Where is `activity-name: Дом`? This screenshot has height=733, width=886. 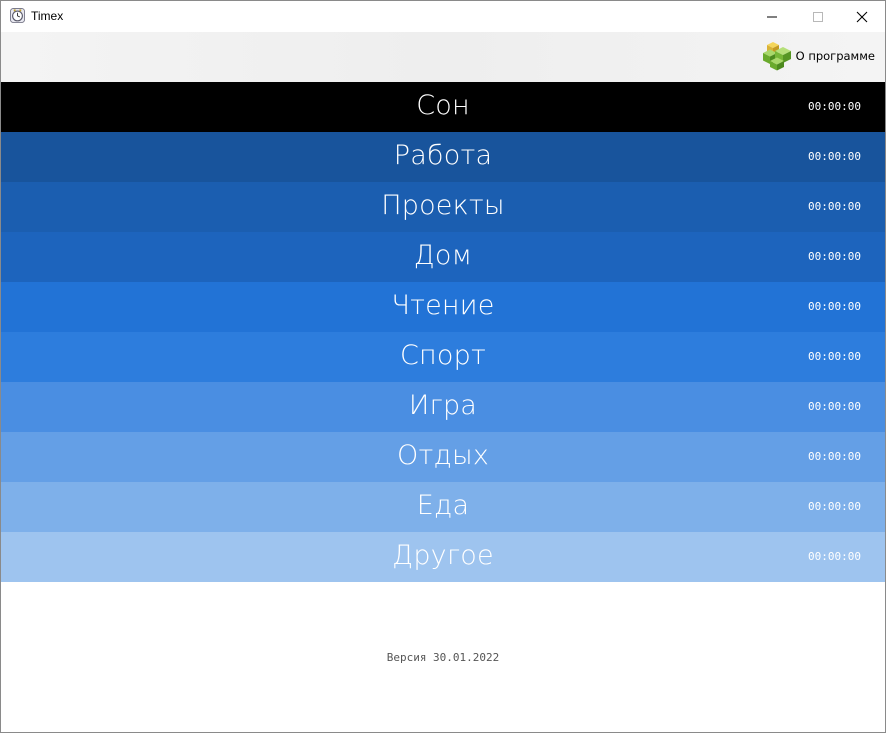 activity-name: Дом is located at coordinates (443, 255).